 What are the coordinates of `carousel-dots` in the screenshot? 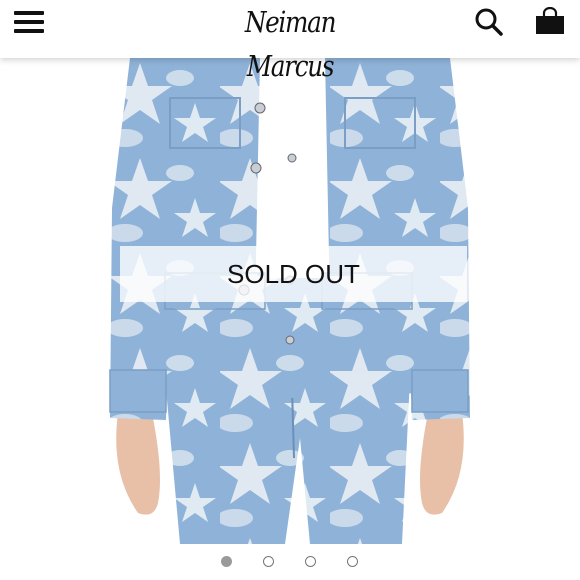 It's located at (290, 564).